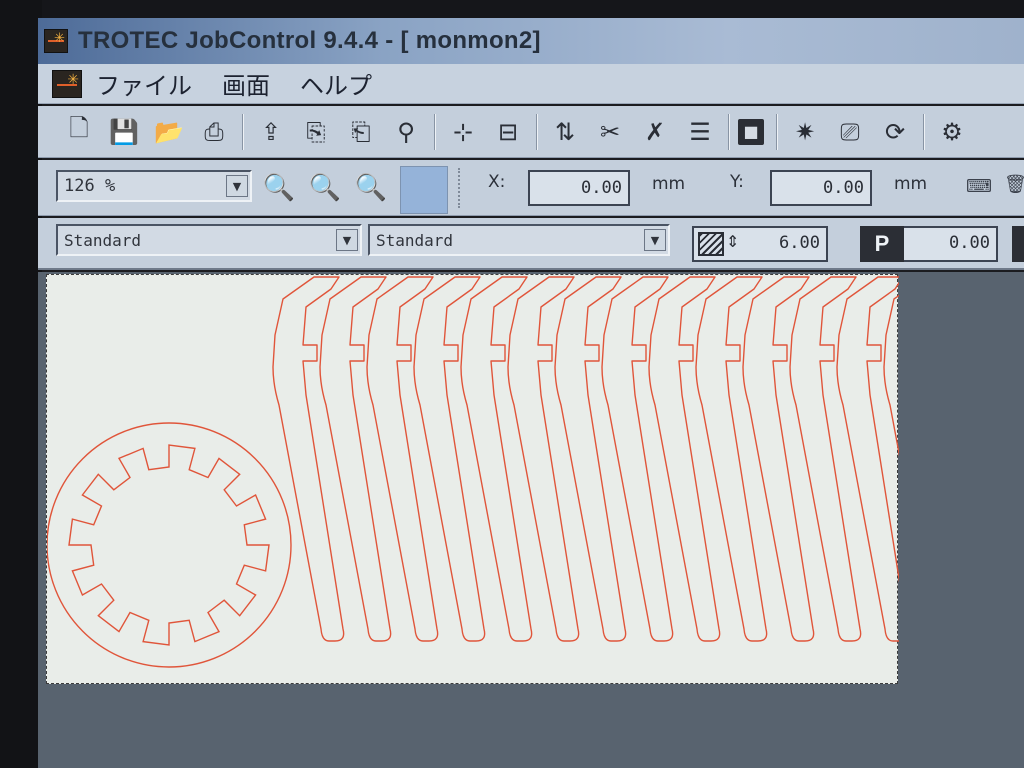  I want to click on keyboard-icon: ⌨, so click(979, 186).